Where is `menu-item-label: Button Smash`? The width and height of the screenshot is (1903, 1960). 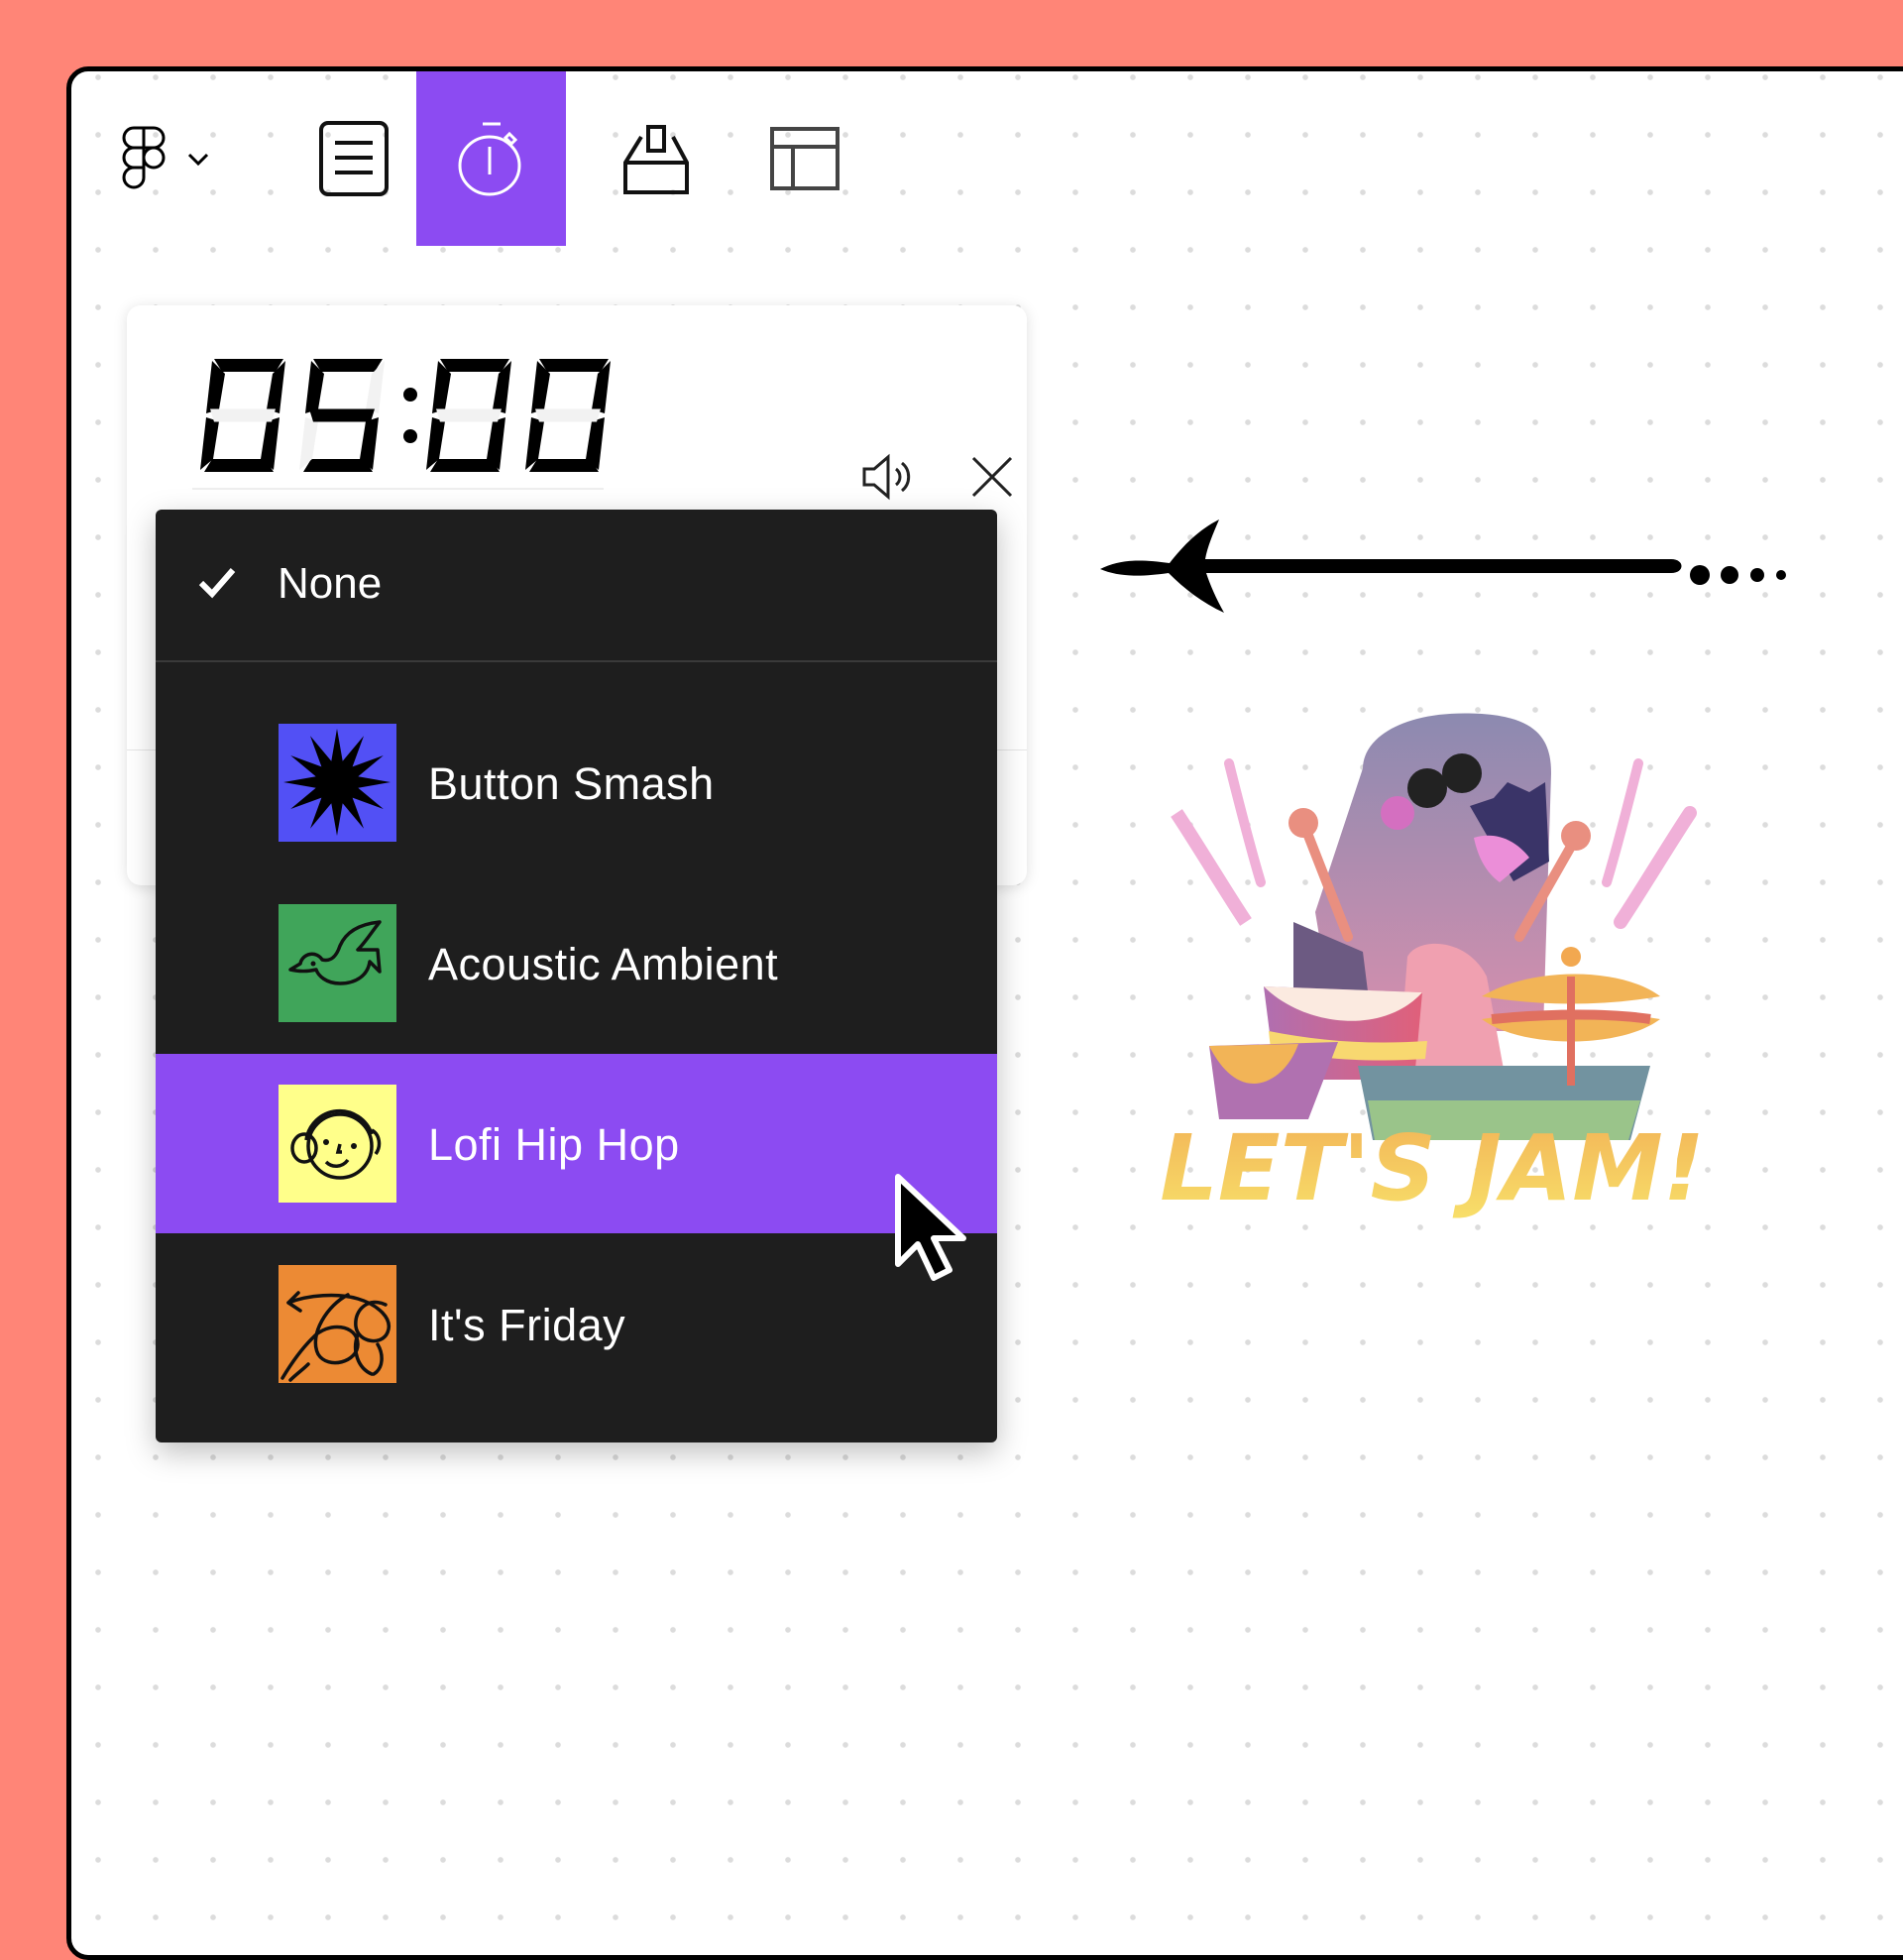
menu-item-label: Button Smash is located at coordinates (571, 783).